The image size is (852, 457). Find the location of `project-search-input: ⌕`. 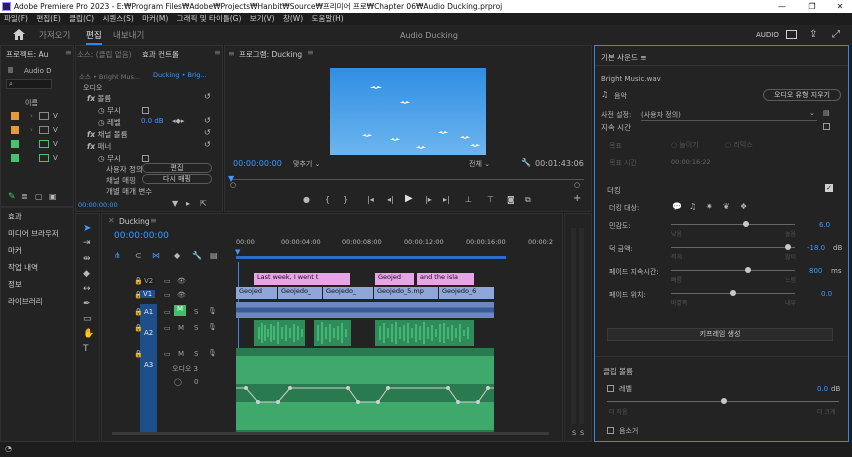

project-search-input: ⌕ is located at coordinates (29, 84).